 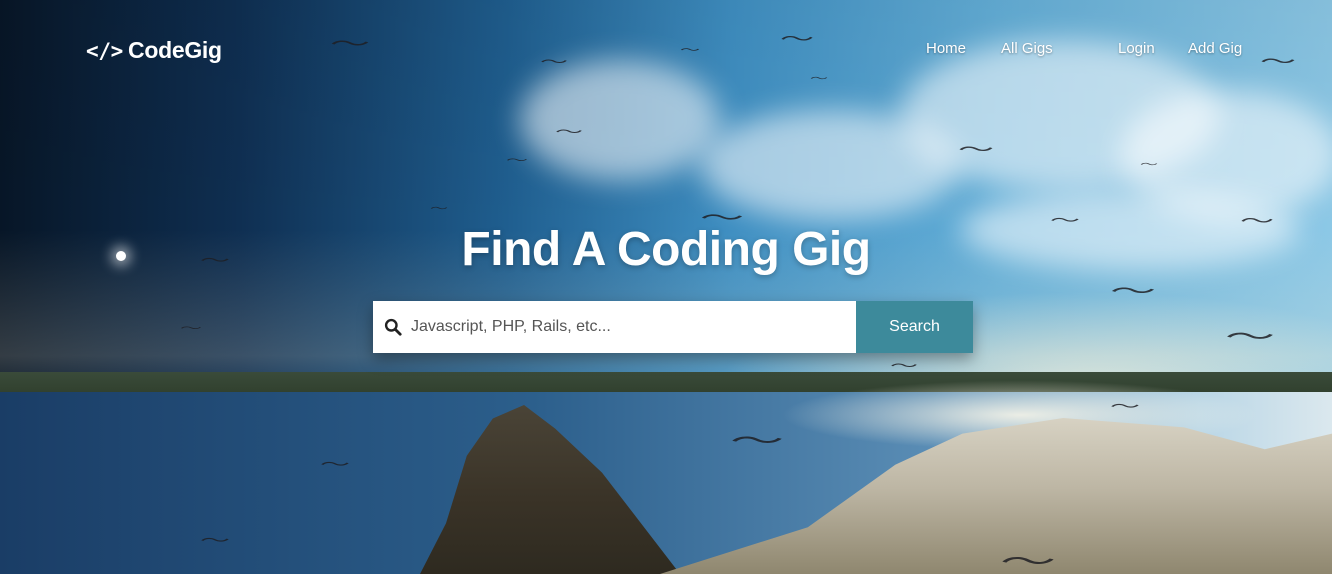 I want to click on search-form: Search, so click(x=673, y=327).